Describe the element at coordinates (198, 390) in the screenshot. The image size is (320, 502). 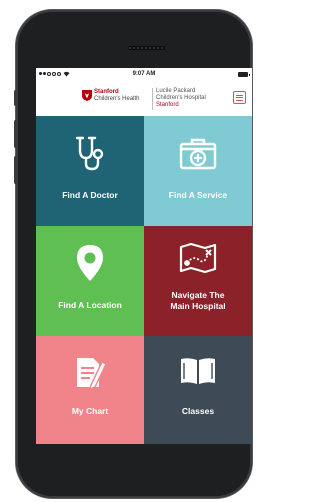
I see `classes-tile: Classes` at that location.